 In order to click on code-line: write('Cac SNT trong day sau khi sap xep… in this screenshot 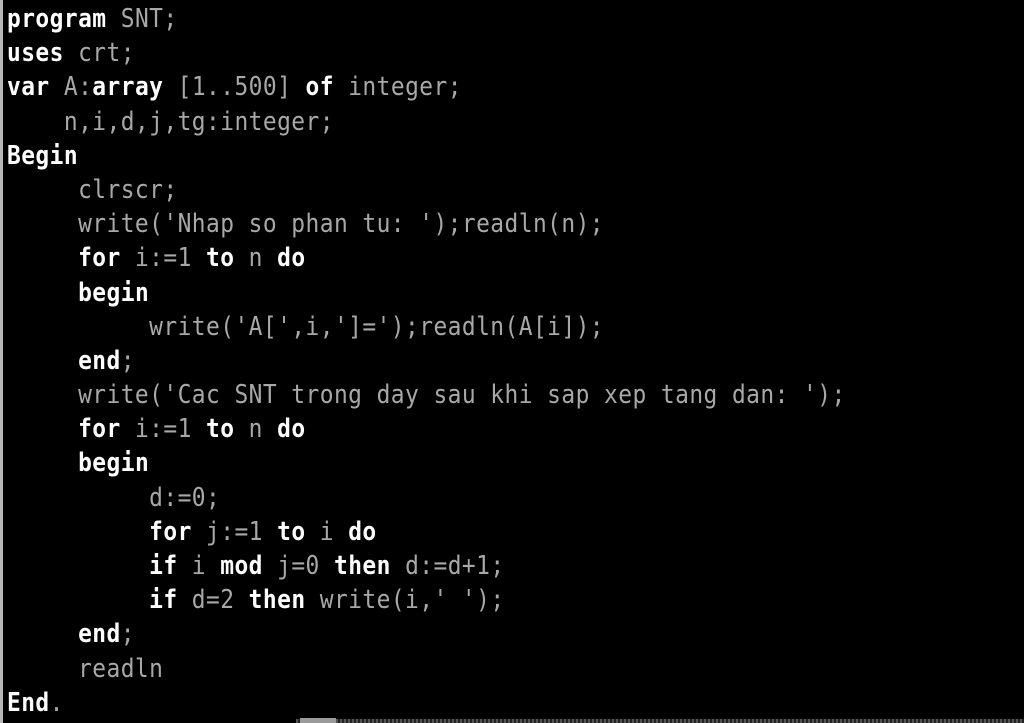, I will do `click(426, 395)`.